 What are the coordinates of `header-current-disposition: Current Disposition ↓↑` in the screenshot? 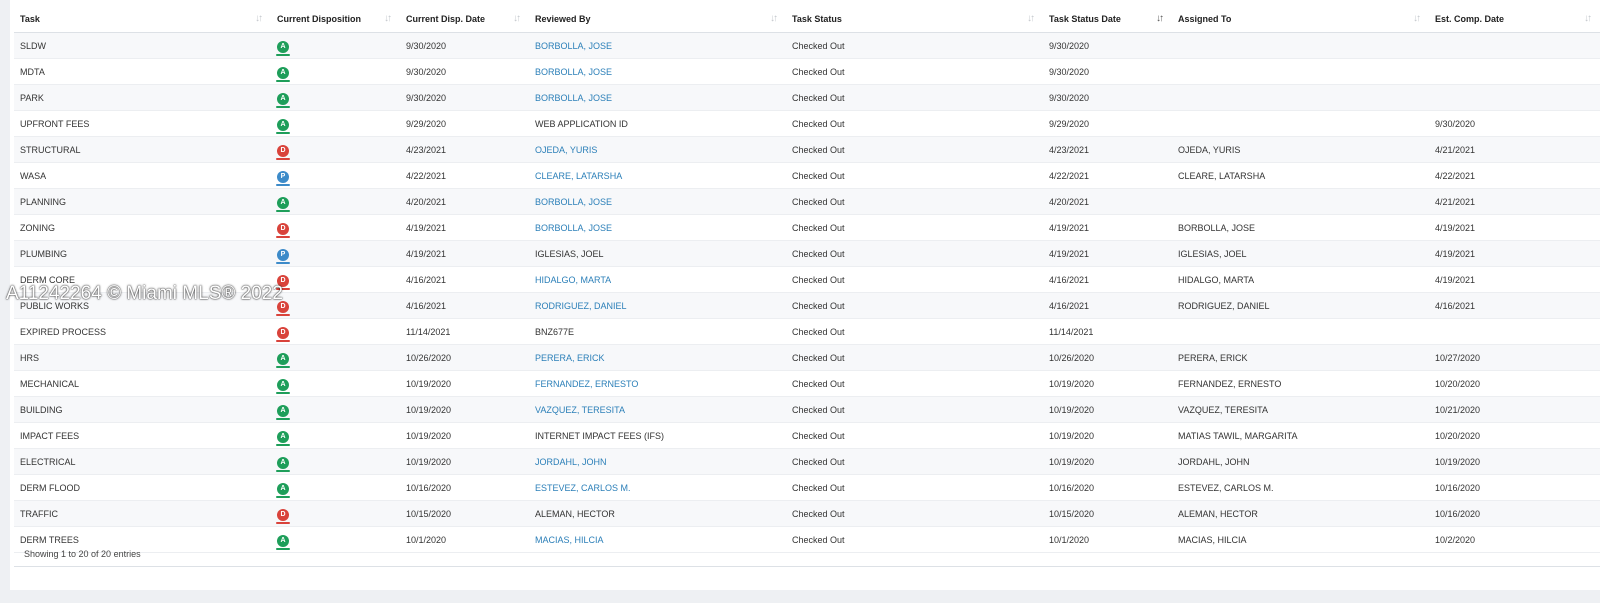 It's located at (335, 19).